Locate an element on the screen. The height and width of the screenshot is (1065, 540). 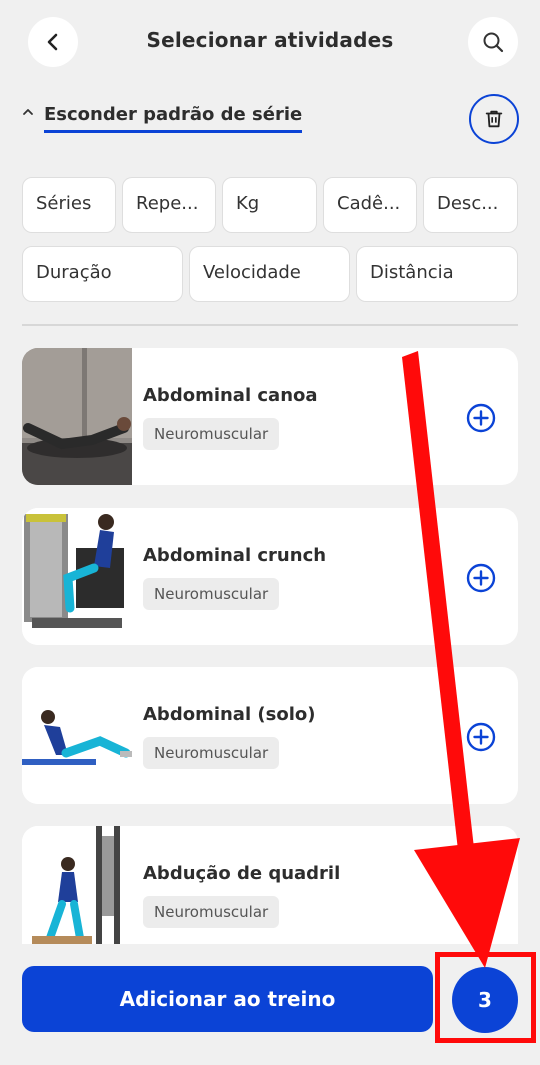
activity-card: Abdominal canoa Neuromuscular is located at coordinates (270, 416).